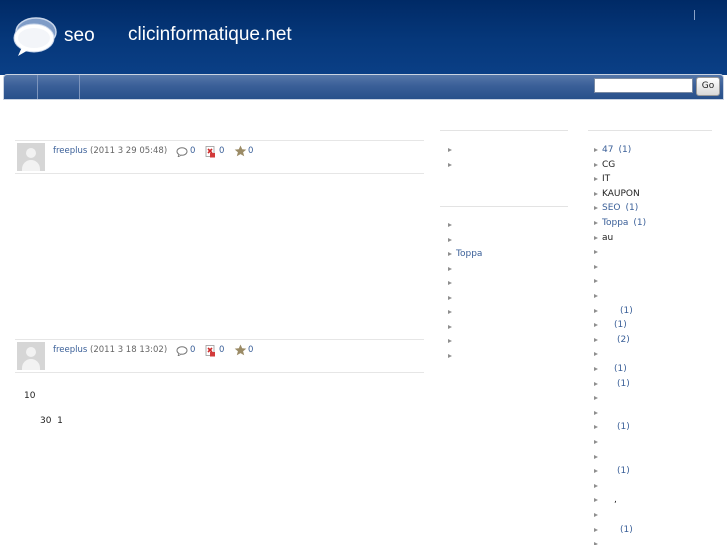 The width and height of the screenshot is (727, 545). Describe the element at coordinates (363, 87) in the screenshot. I see `nav-bar: Go` at that location.